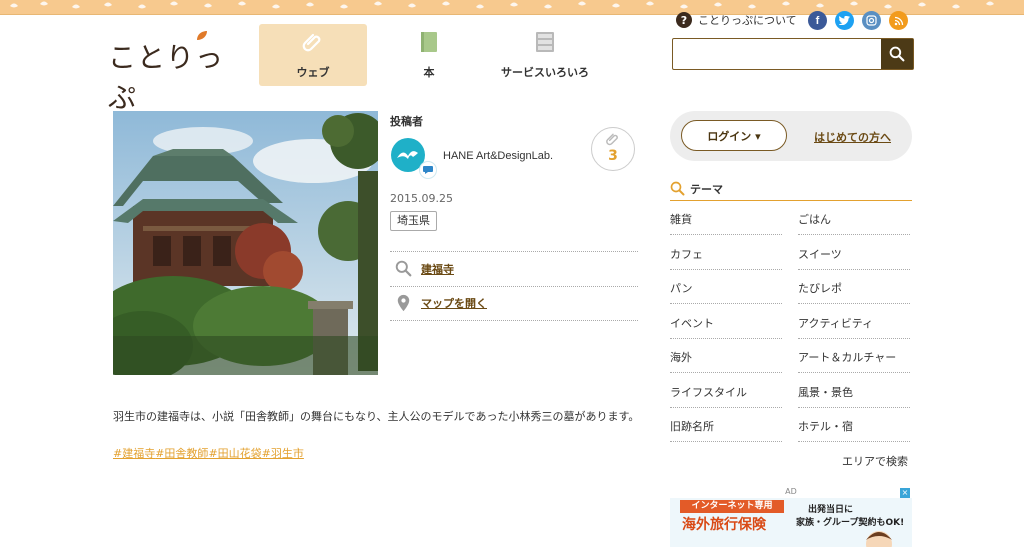 The width and height of the screenshot is (1024, 547). What do you see at coordinates (879, 539) in the screenshot?
I see `ad-character-icon` at bounding box center [879, 539].